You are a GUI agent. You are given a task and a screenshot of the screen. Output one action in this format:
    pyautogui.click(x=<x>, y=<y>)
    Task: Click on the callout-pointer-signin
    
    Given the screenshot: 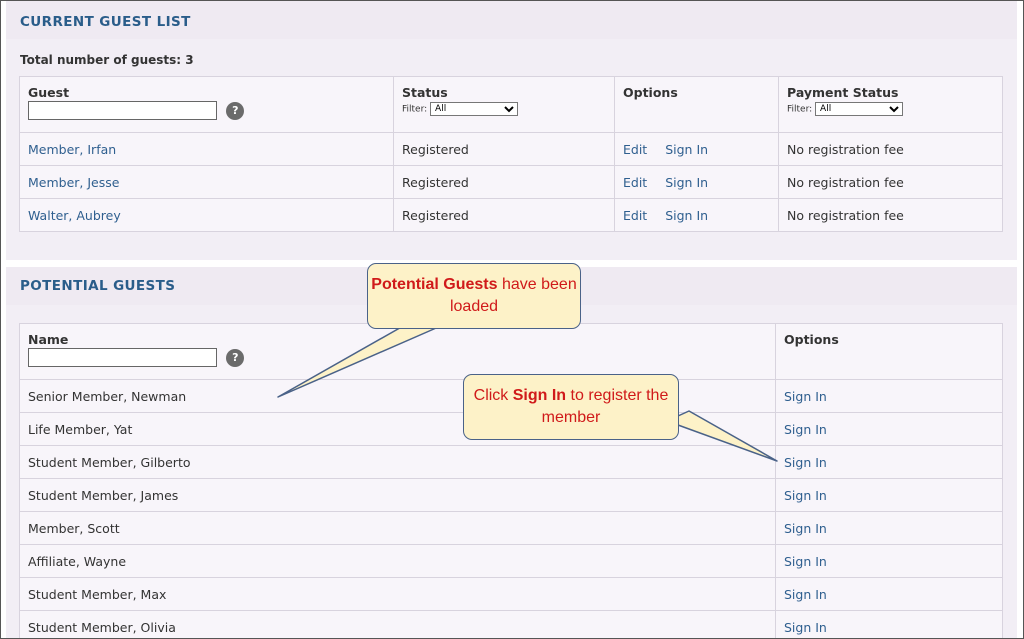 What is the action you would take?
    pyautogui.click(x=722, y=436)
    